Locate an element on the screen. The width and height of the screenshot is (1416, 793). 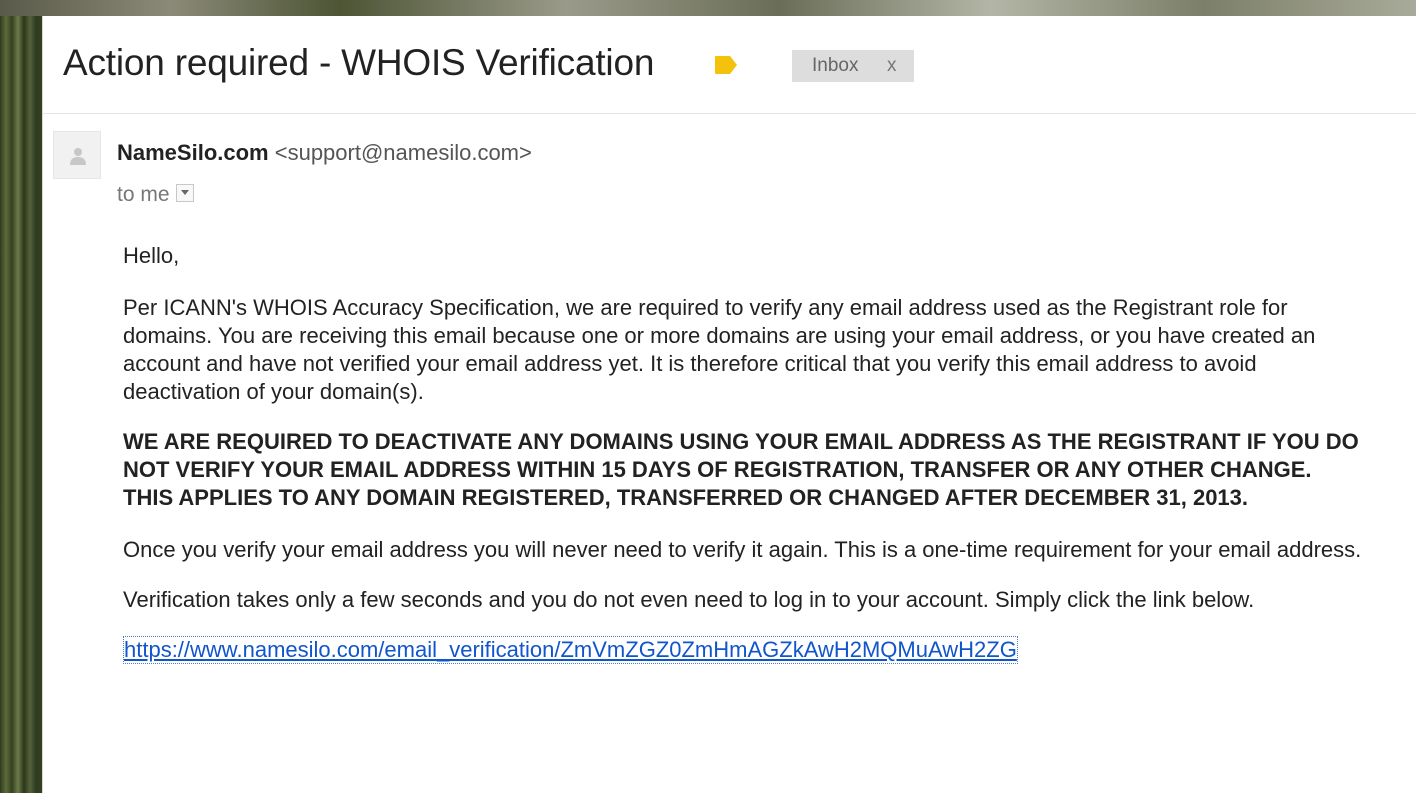
sender-email: <support@namesilo.com> is located at coordinates (403, 152).